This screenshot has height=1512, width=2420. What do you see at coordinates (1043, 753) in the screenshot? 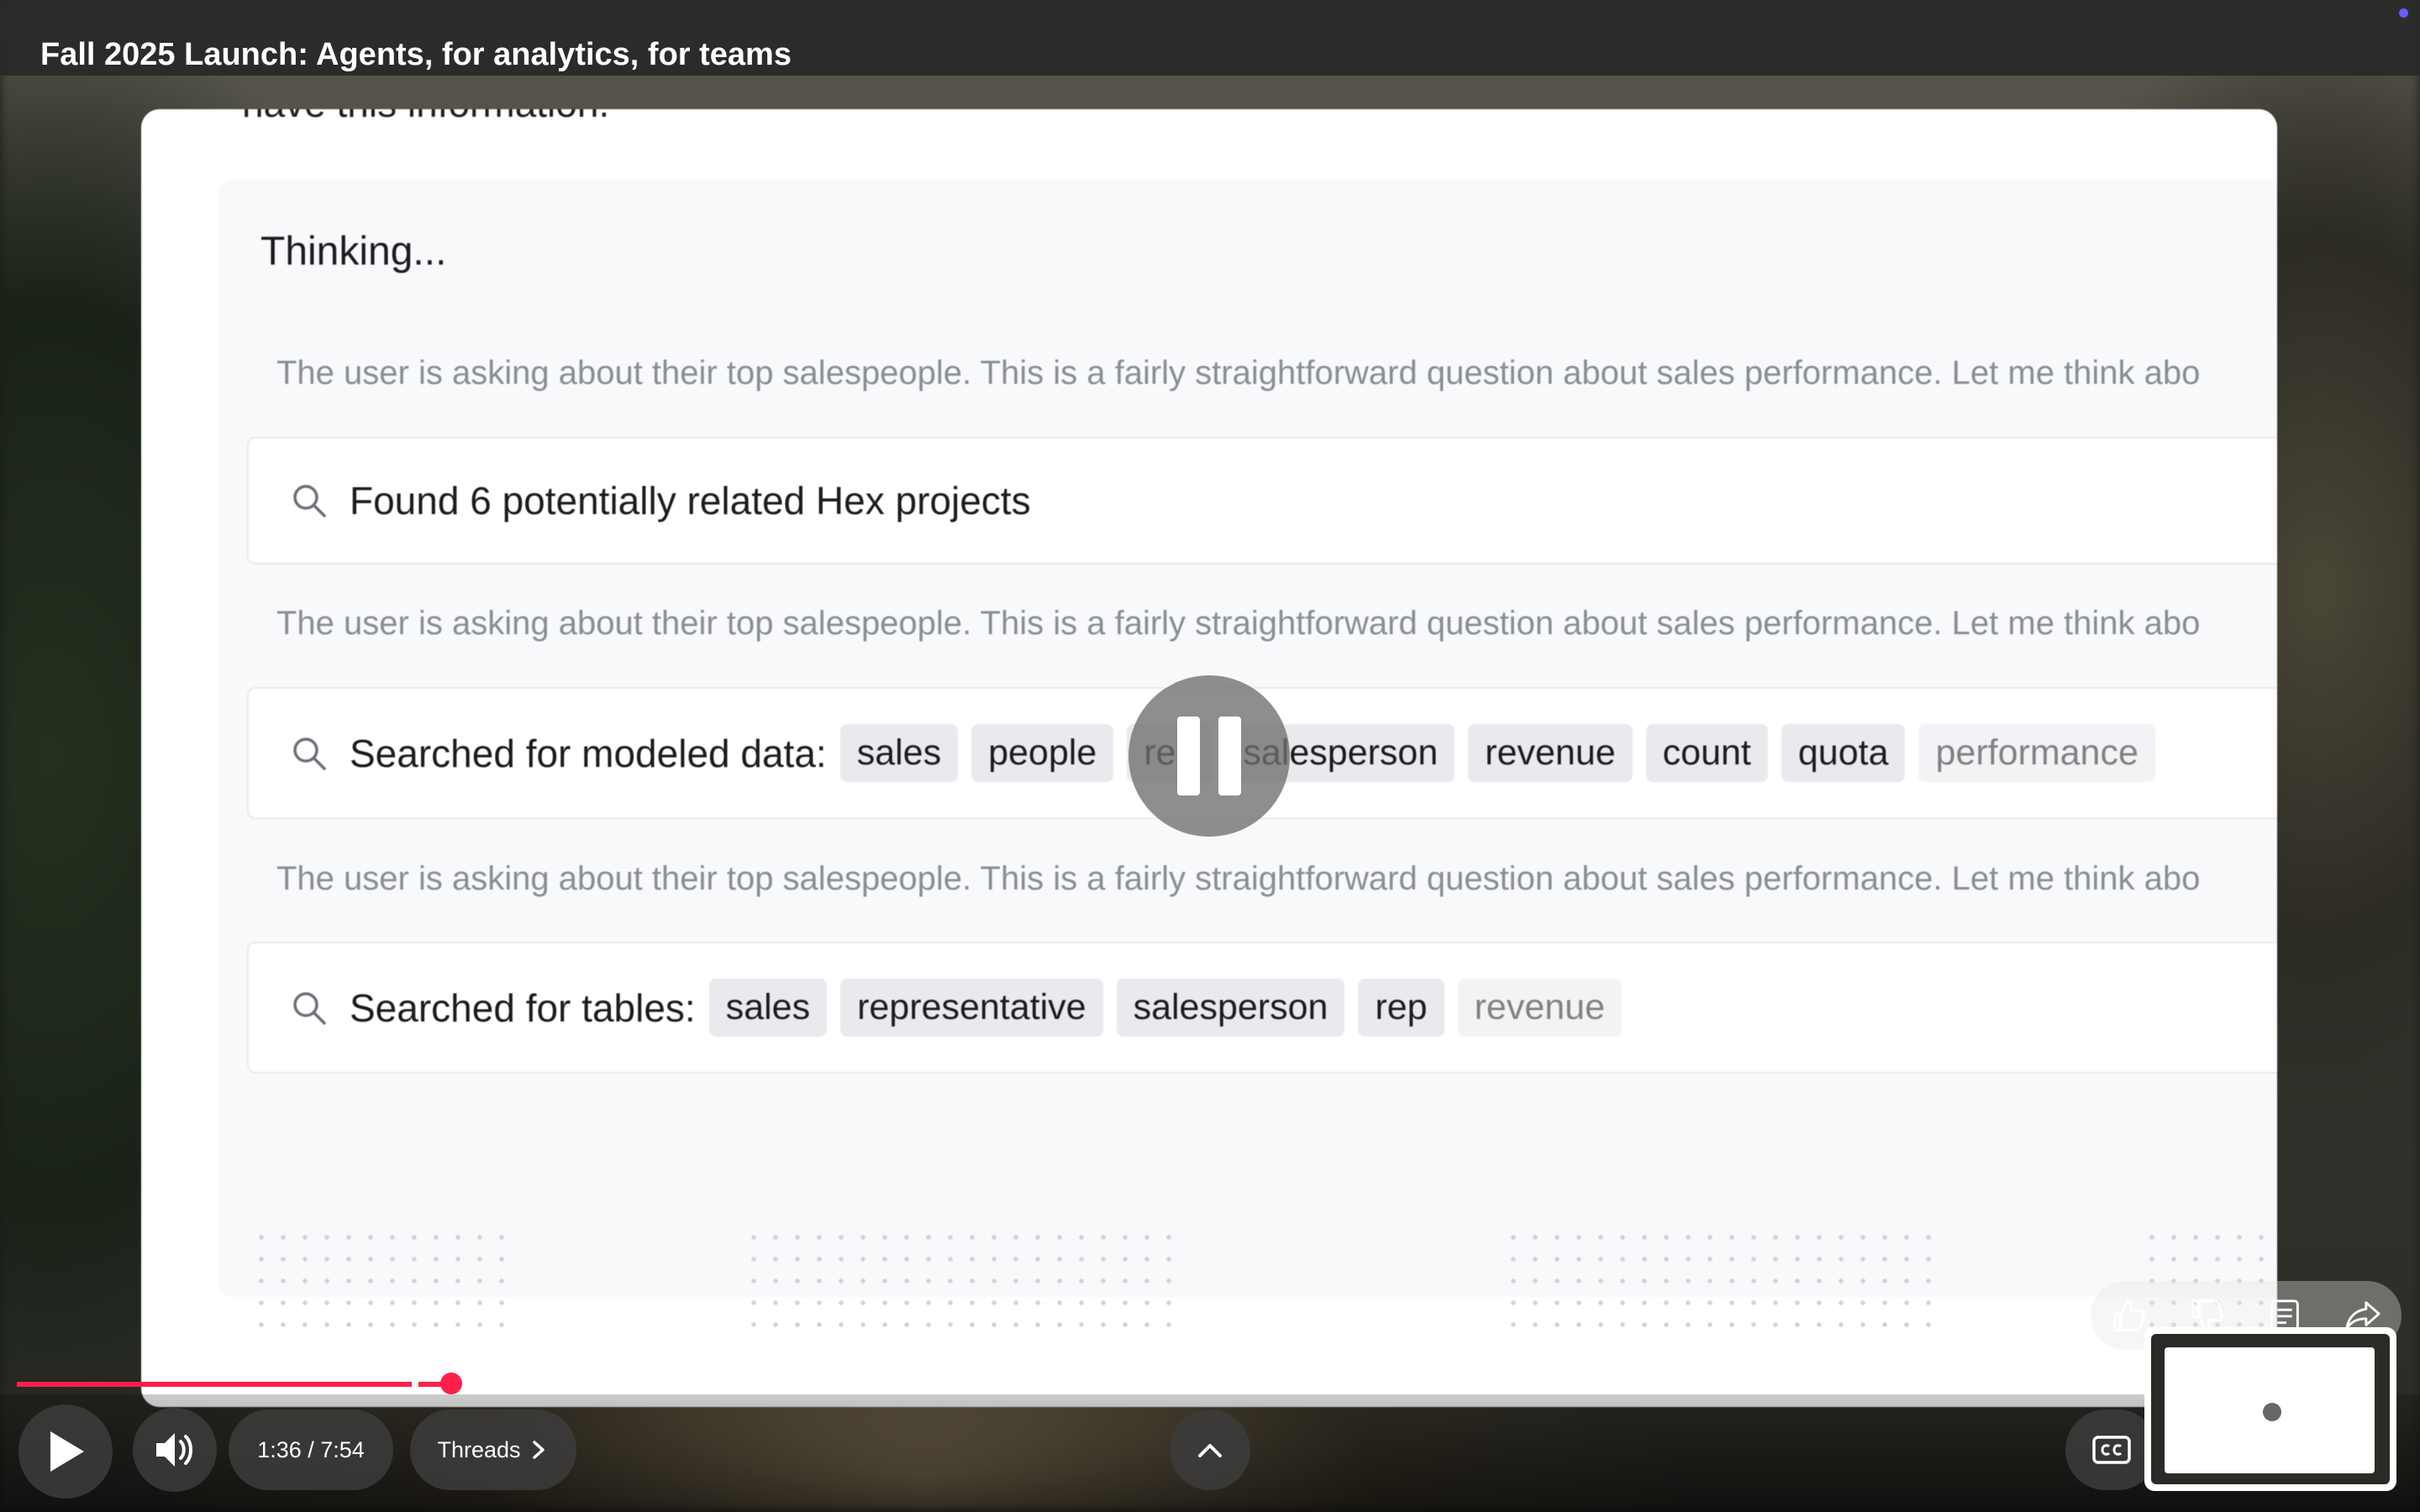
I see `search-term-chip: people` at bounding box center [1043, 753].